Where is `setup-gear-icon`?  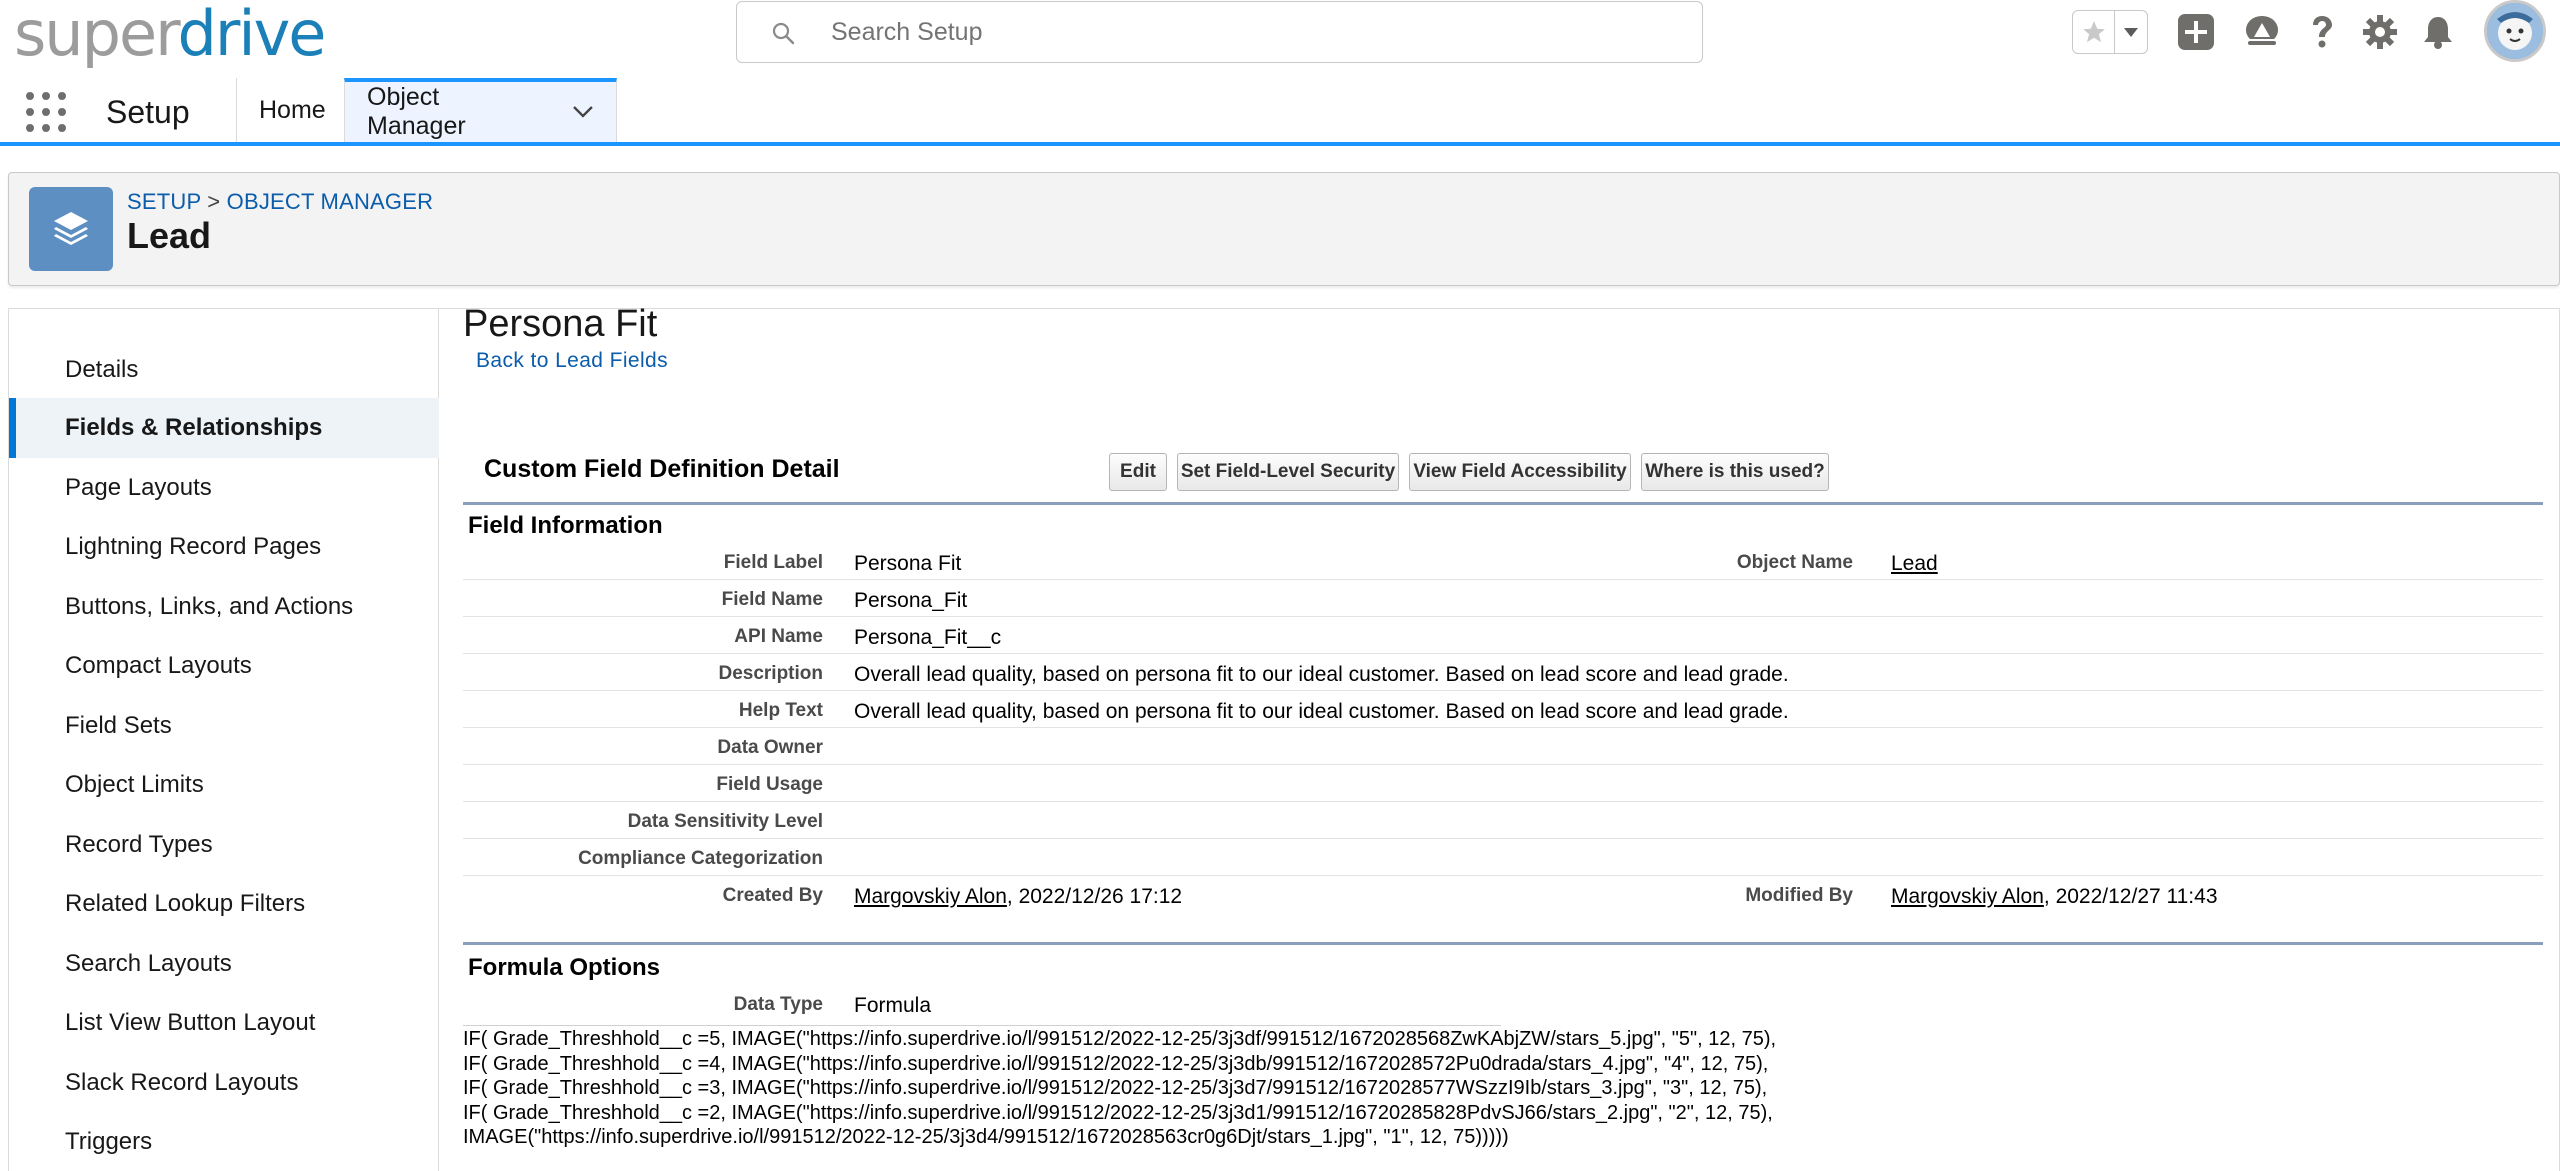
setup-gear-icon is located at coordinates (2380, 32).